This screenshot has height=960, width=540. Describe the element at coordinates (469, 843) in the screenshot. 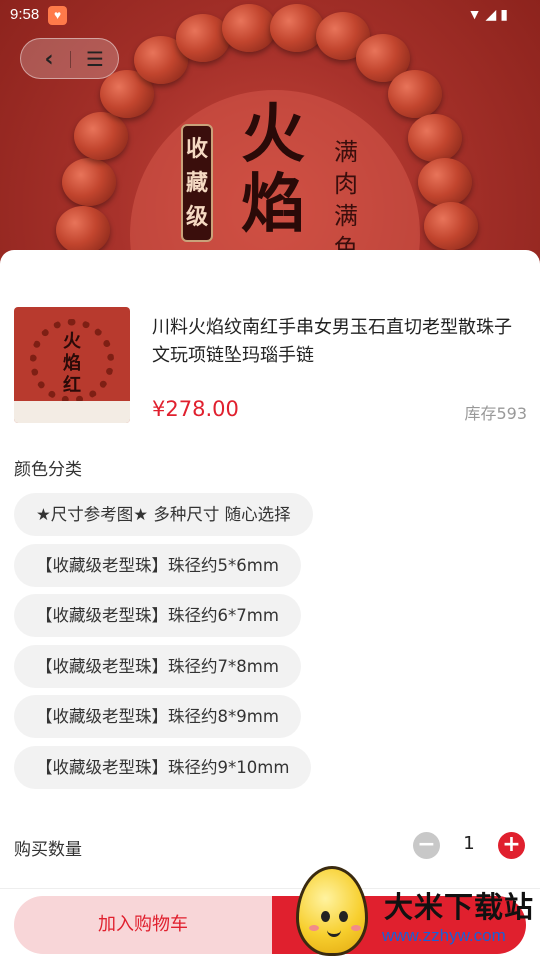

I see `quantity-value: 1` at that location.